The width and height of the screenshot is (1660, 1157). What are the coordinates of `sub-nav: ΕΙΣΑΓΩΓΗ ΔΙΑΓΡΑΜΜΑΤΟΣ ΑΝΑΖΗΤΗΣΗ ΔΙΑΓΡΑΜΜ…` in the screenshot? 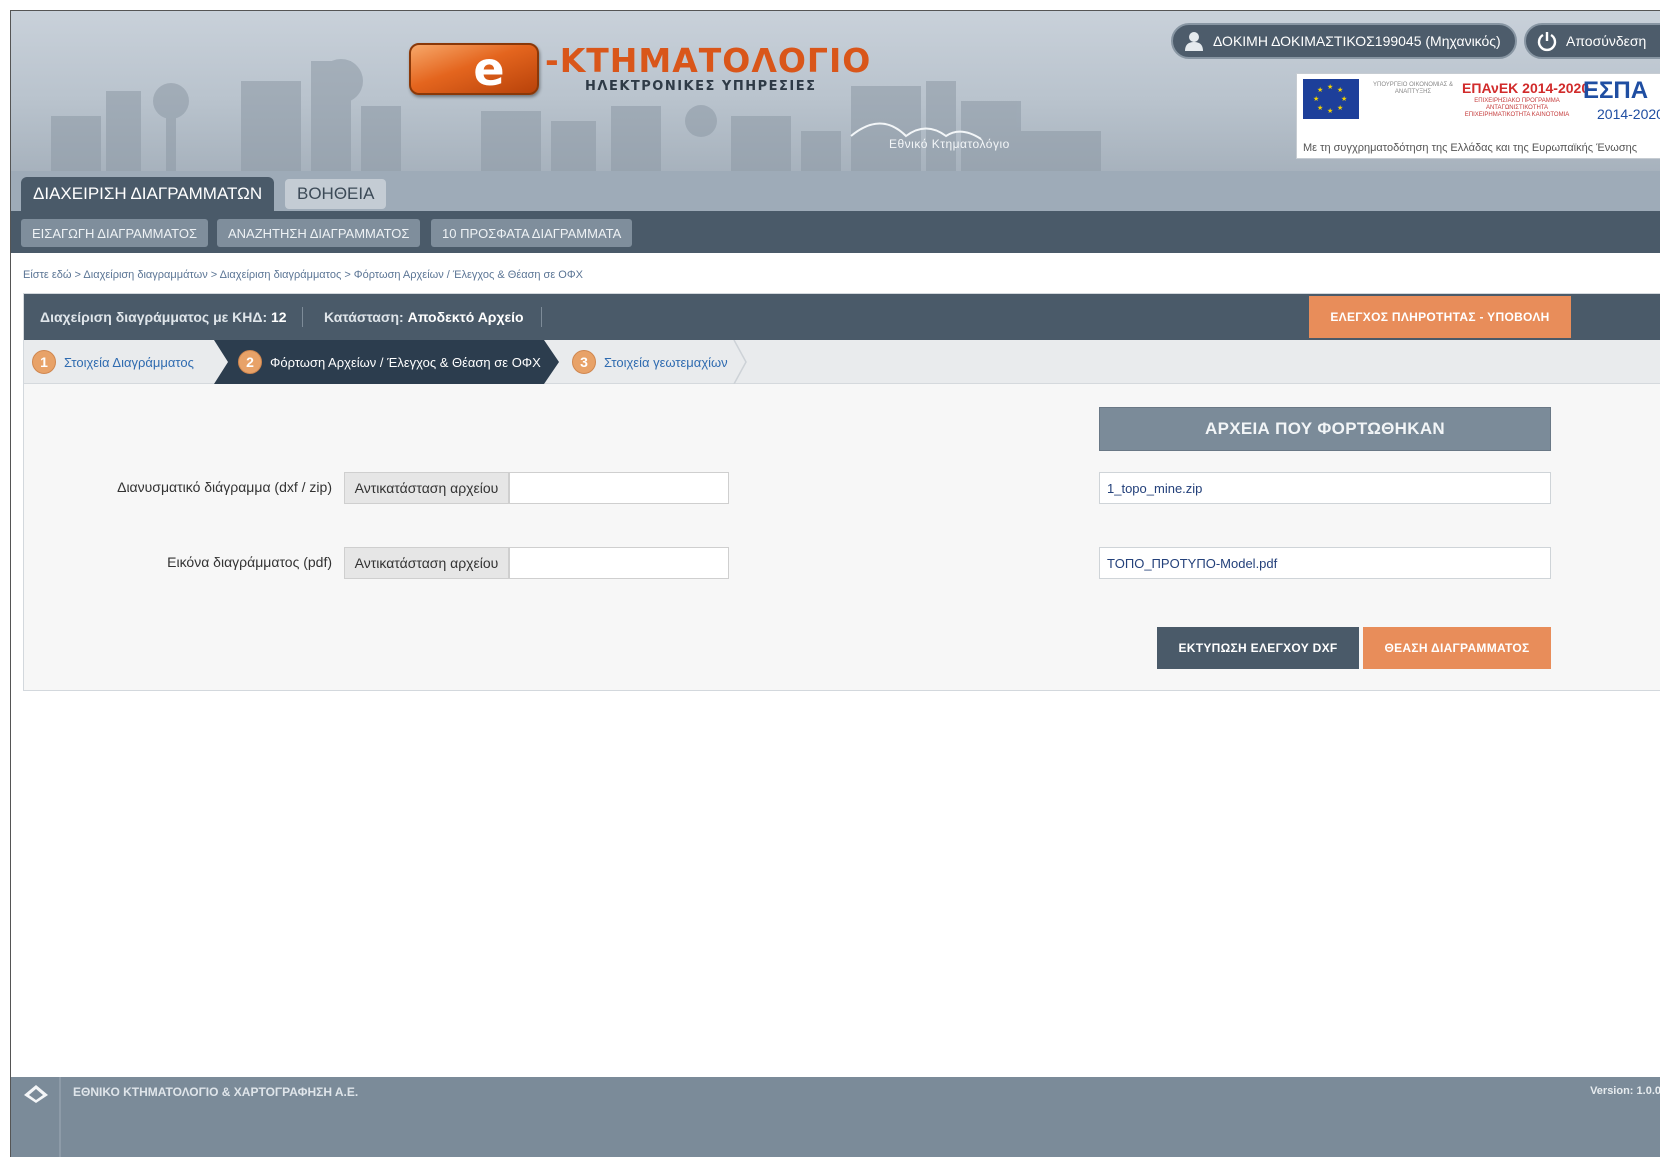 It's located at (835, 232).